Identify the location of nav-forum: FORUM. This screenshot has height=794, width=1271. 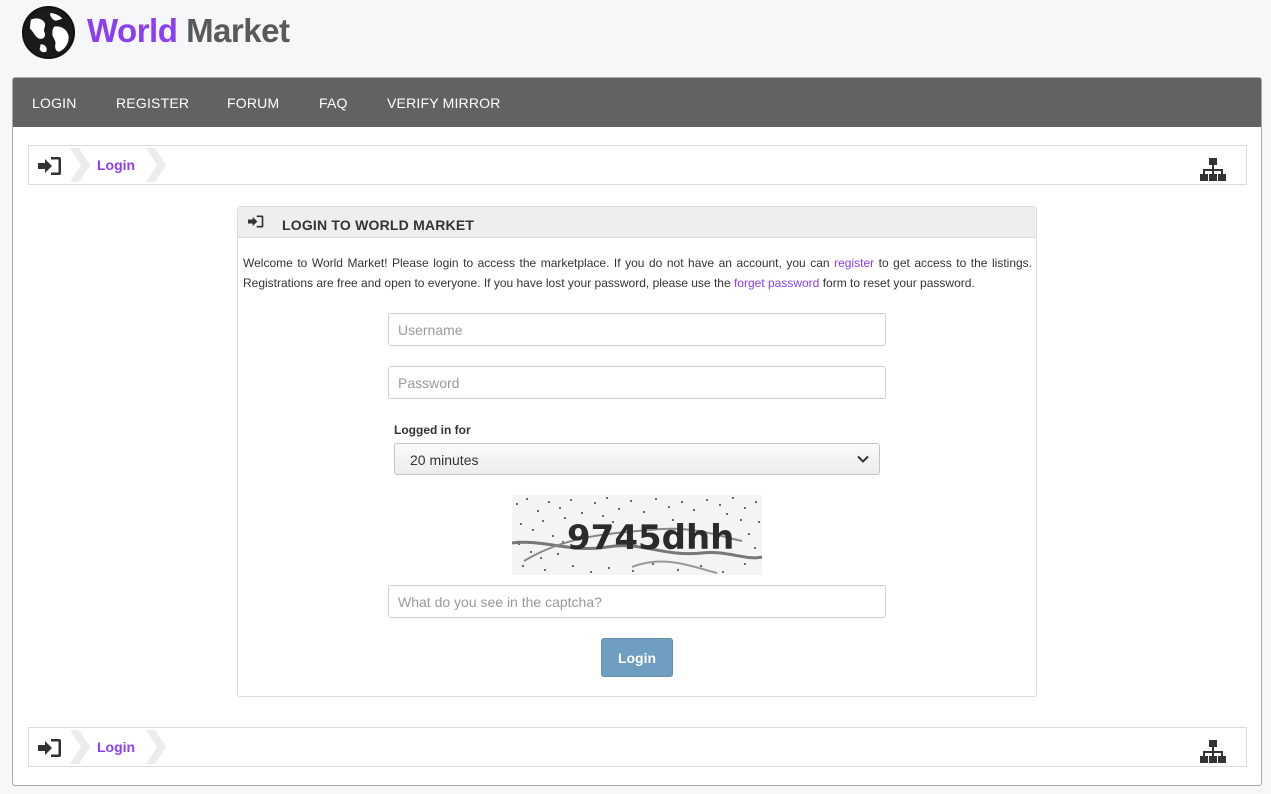
(253, 103).